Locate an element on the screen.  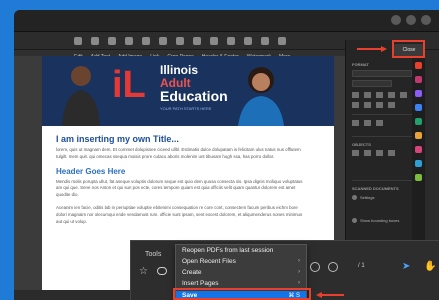
checkbox-icon is located at coordinates (354, 220).